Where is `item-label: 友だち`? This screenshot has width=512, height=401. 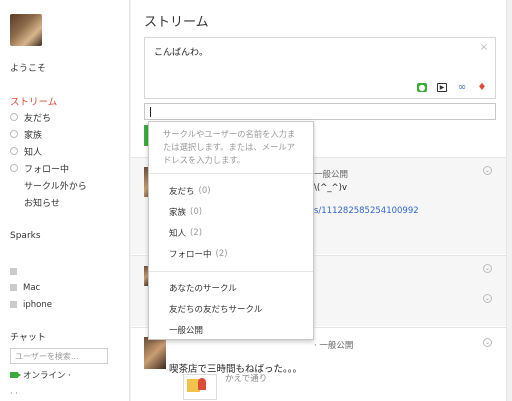 item-label: 友だち is located at coordinates (182, 192).